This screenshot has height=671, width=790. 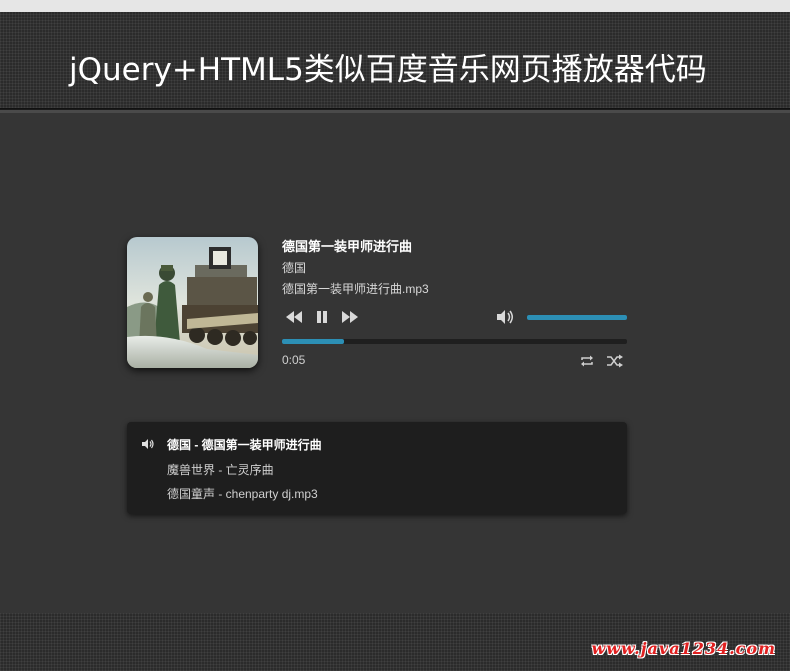 I want to click on album-cover, so click(x=192, y=302).